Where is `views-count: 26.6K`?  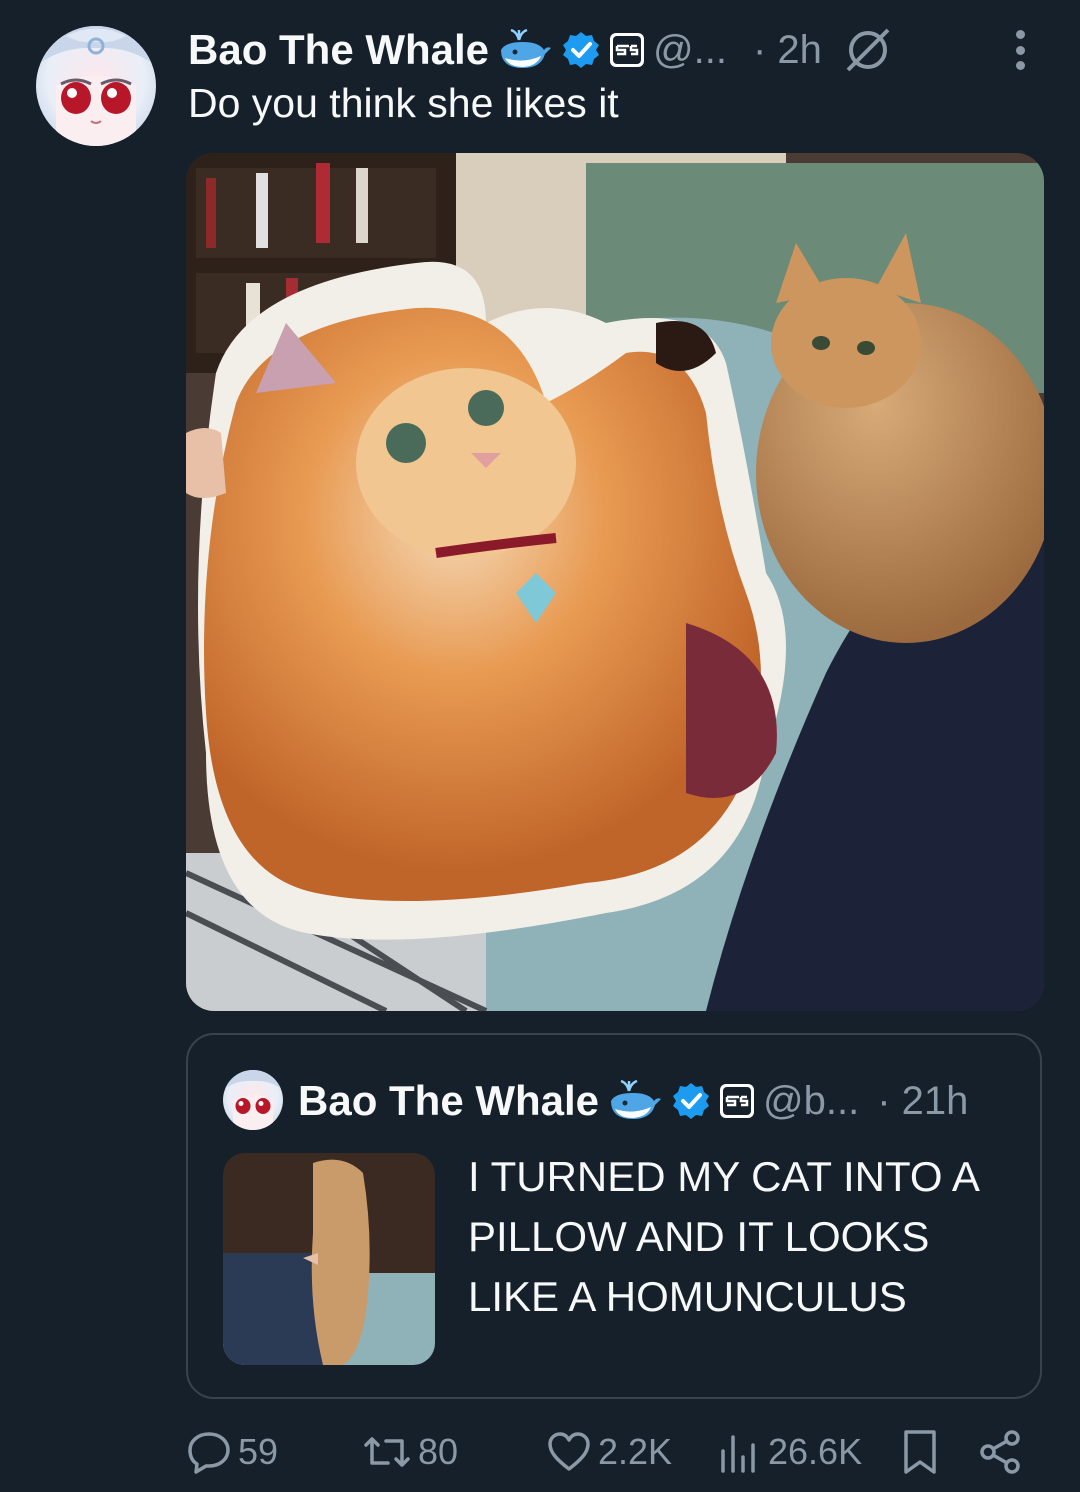 views-count: 26.6K is located at coordinates (815, 1451).